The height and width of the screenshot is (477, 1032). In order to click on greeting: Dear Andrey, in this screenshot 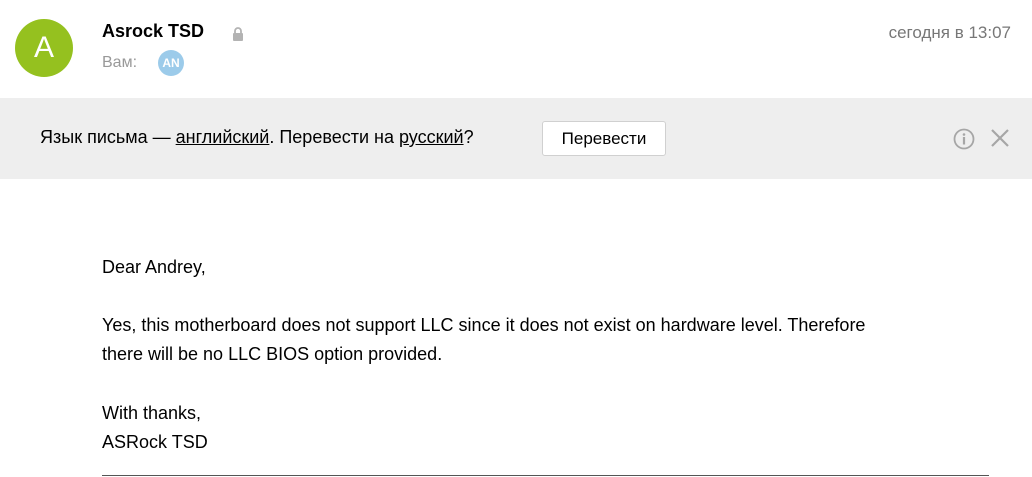, I will do `click(154, 267)`.